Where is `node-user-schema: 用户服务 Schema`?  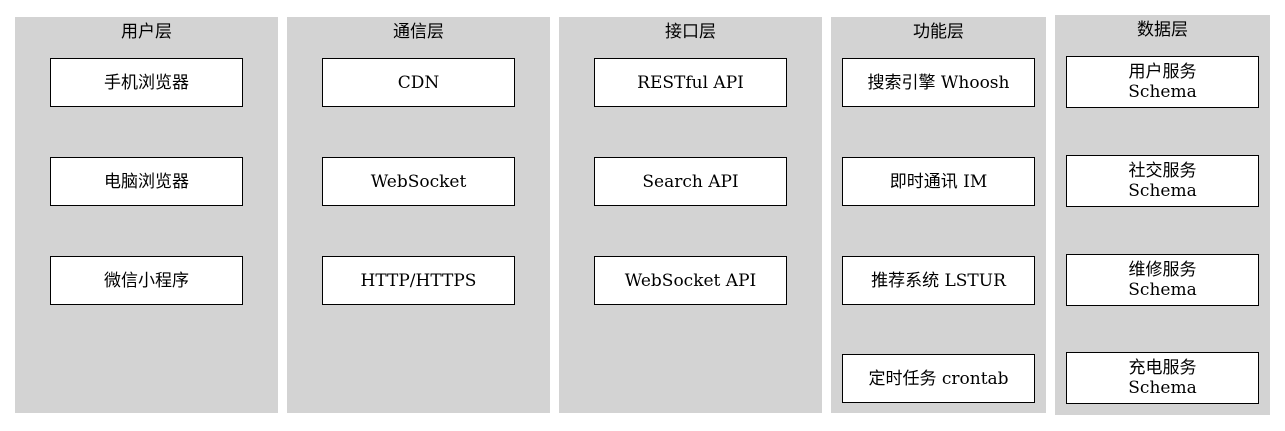 node-user-schema: 用户服务 Schema is located at coordinates (1162, 82).